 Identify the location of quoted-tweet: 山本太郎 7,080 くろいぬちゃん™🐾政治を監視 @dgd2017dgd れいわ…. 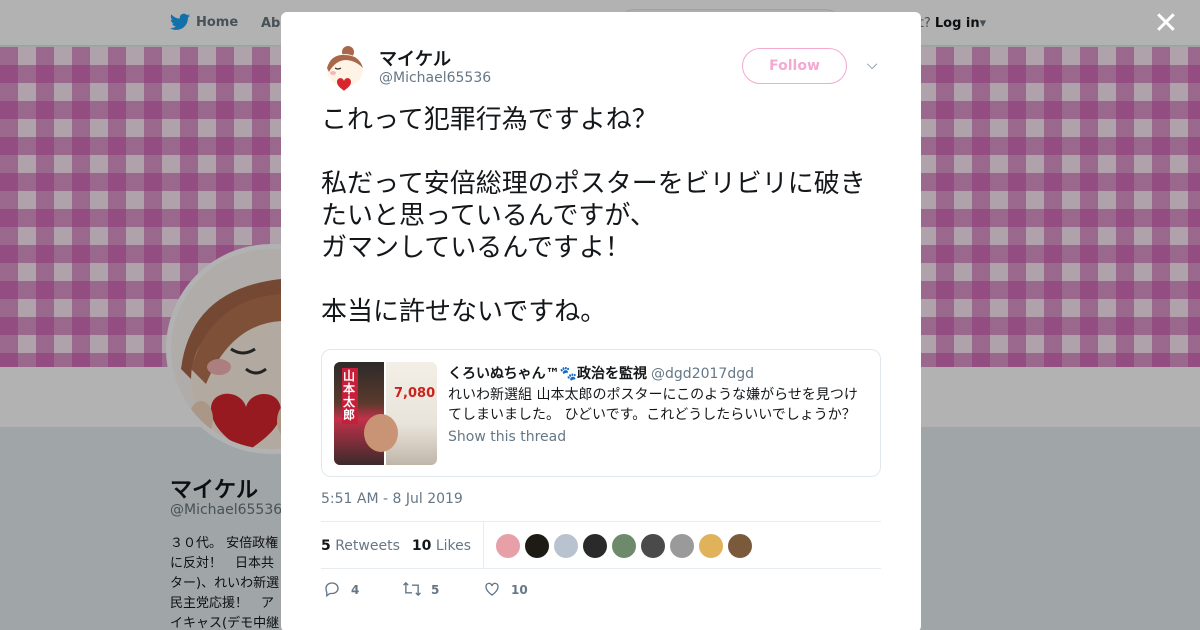
(601, 413).